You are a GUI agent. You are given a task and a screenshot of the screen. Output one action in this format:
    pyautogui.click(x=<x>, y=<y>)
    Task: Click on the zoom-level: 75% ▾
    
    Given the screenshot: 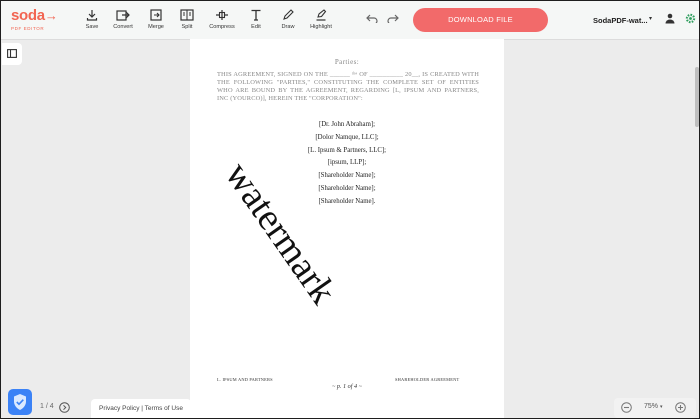 What is the action you would take?
    pyautogui.click(x=653, y=406)
    